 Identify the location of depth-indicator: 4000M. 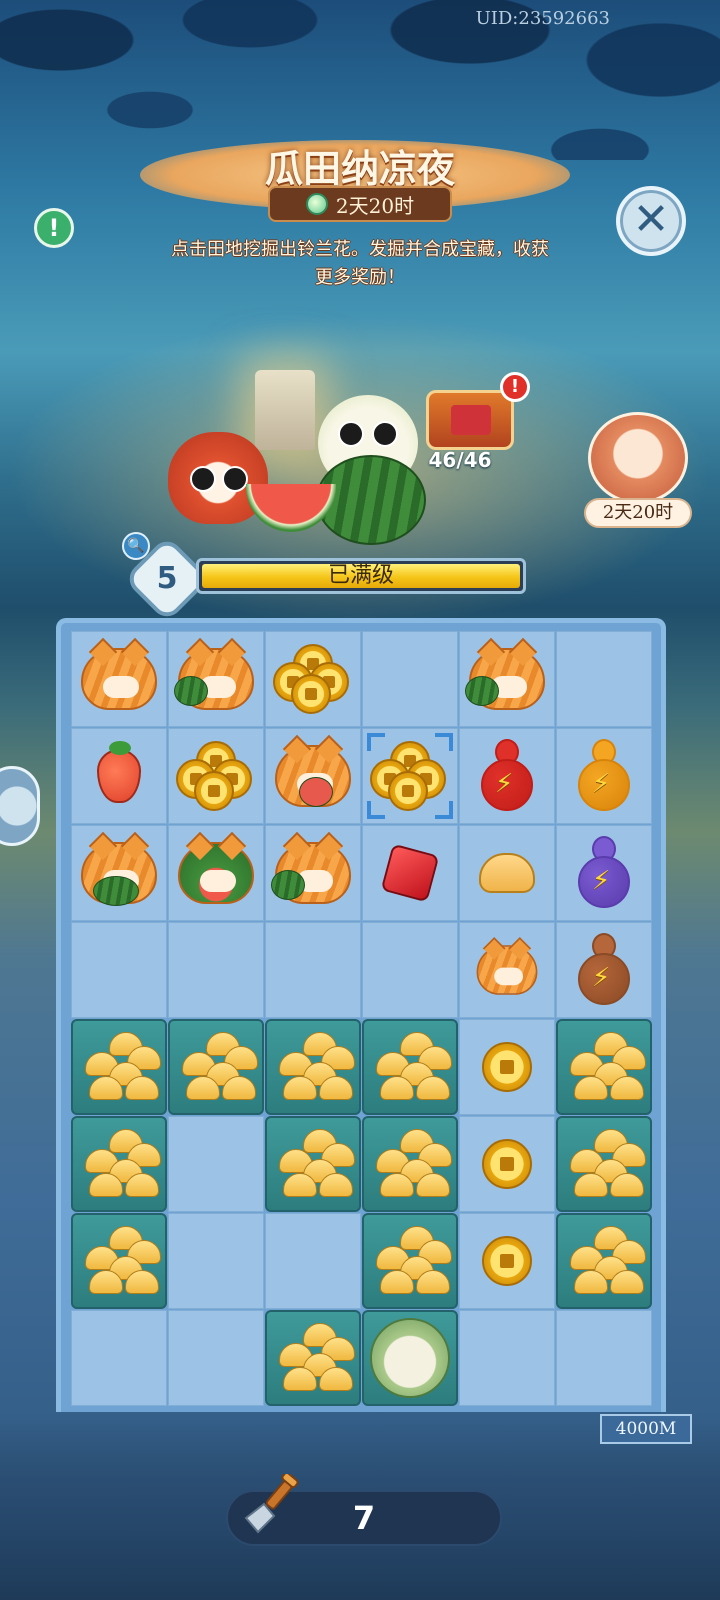
(646, 1429).